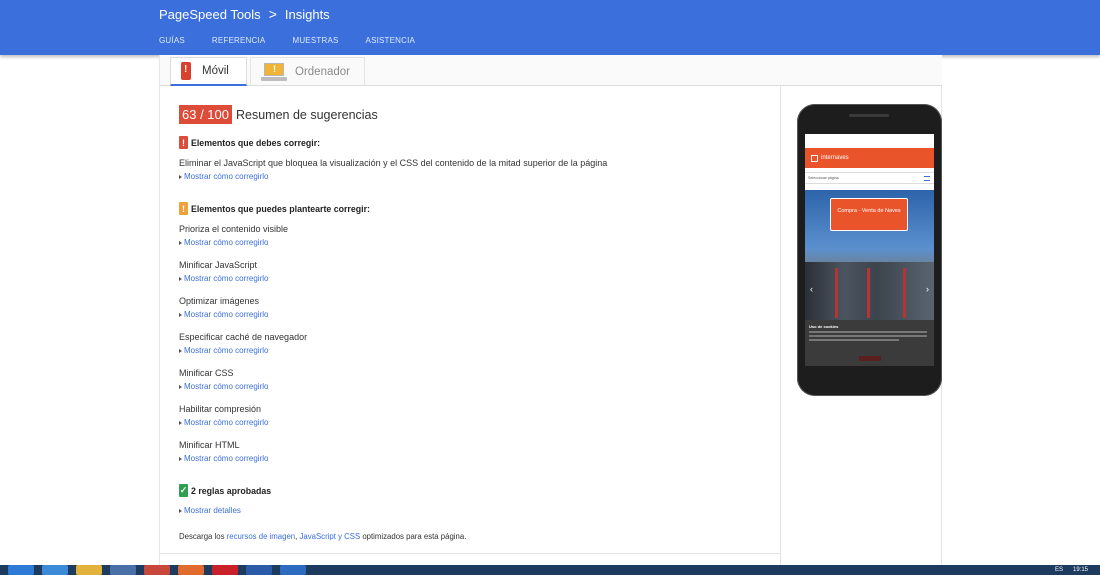 The height and width of the screenshot is (575, 1100). I want to click on warning-icon: !, so click(183, 208).